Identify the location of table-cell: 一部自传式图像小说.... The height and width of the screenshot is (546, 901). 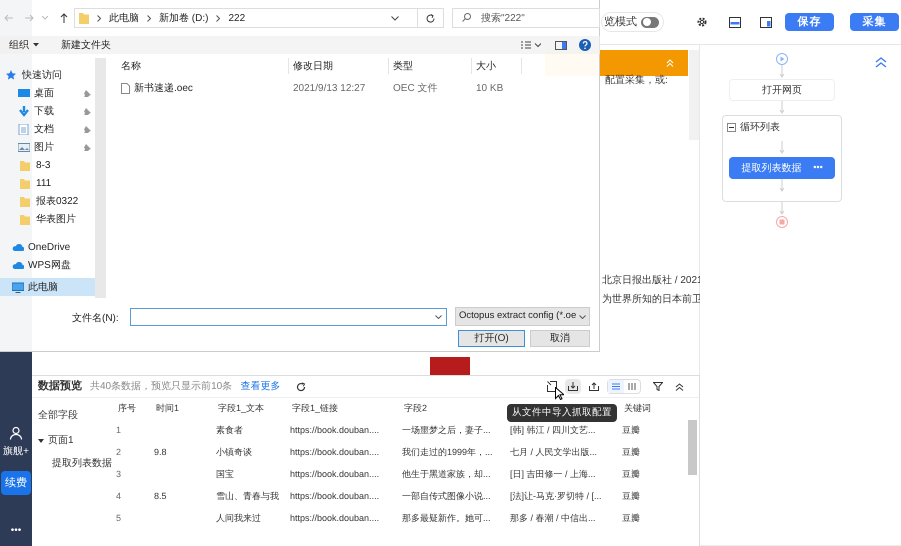
(446, 496).